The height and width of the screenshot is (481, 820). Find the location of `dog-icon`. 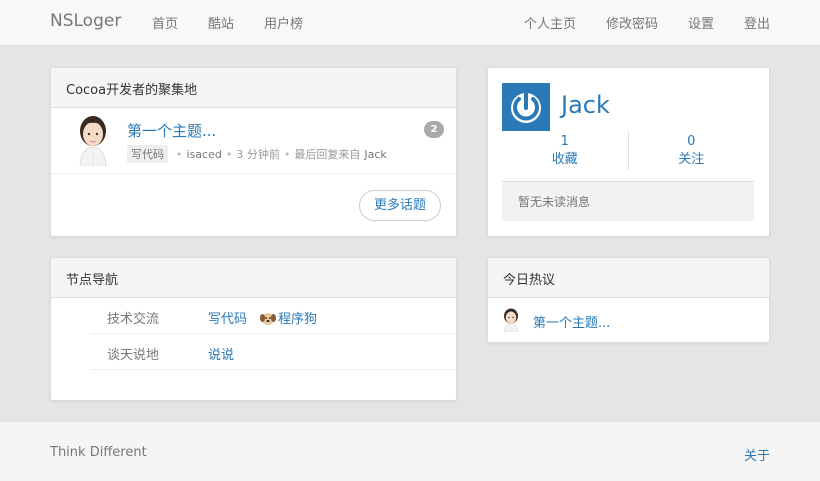

dog-icon is located at coordinates (268, 318).